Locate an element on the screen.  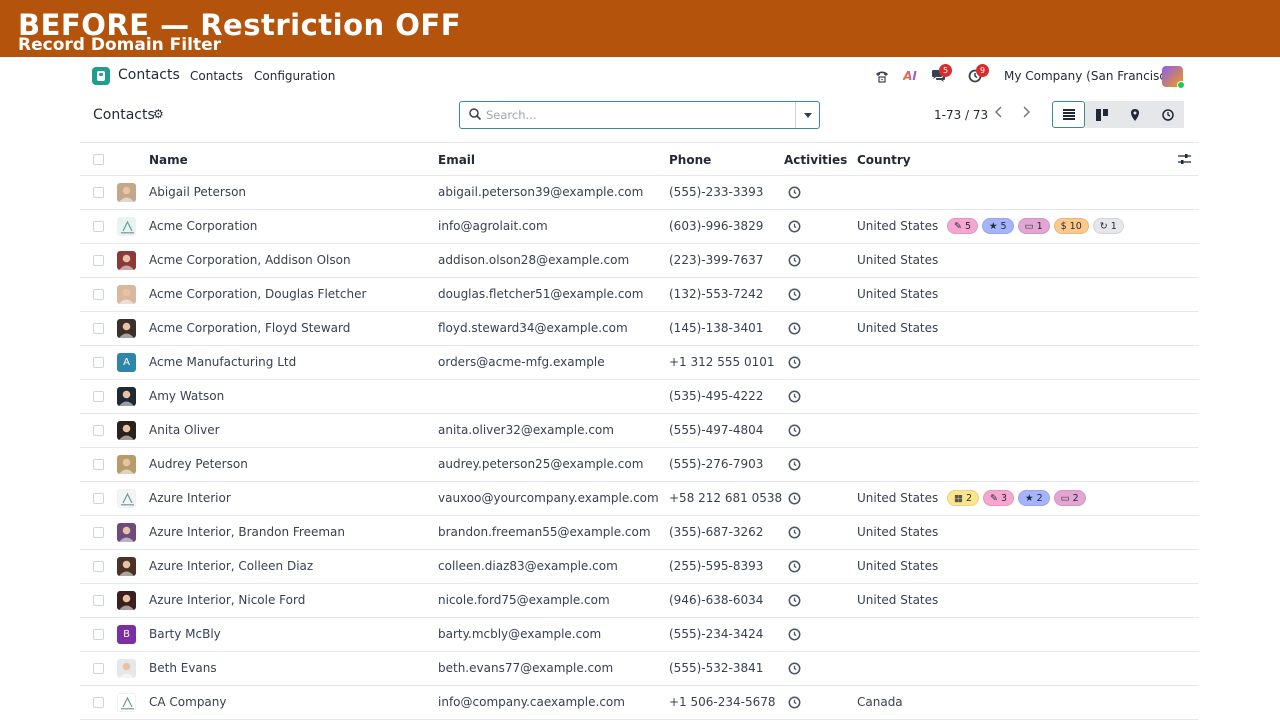
company-switcher: My Company (San Francisco) is located at coordinates (1091, 76).